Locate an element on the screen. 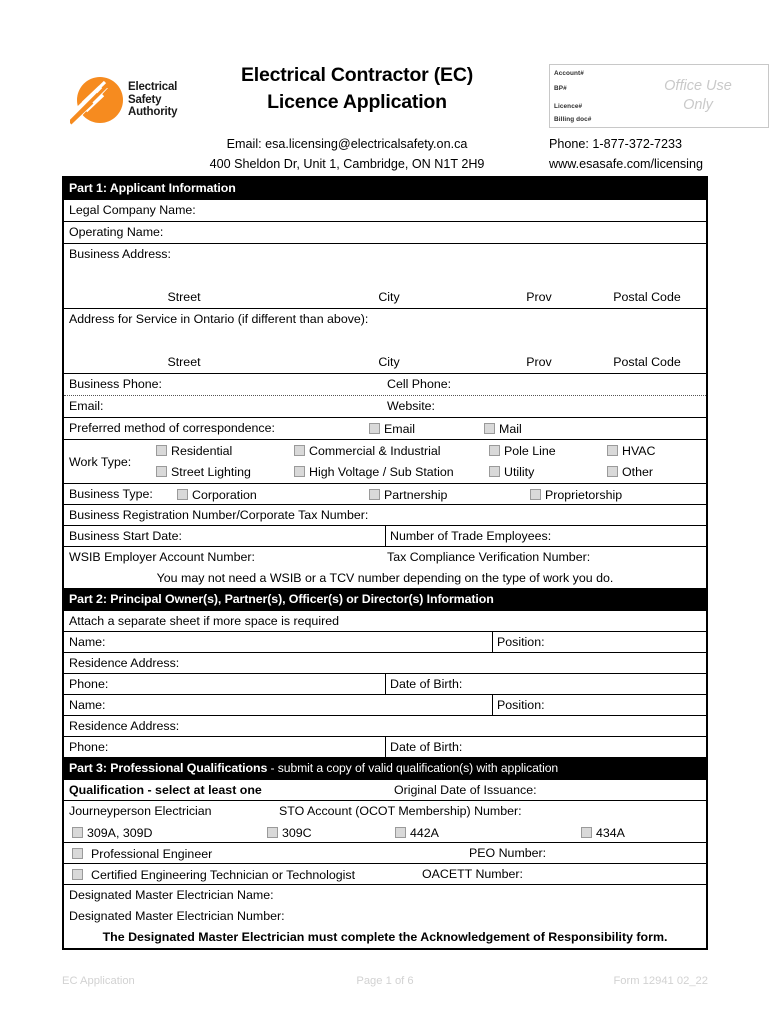 This screenshot has height=1024, width=770. checkbox-option-proprietorship: Proprietorship is located at coordinates (576, 495).